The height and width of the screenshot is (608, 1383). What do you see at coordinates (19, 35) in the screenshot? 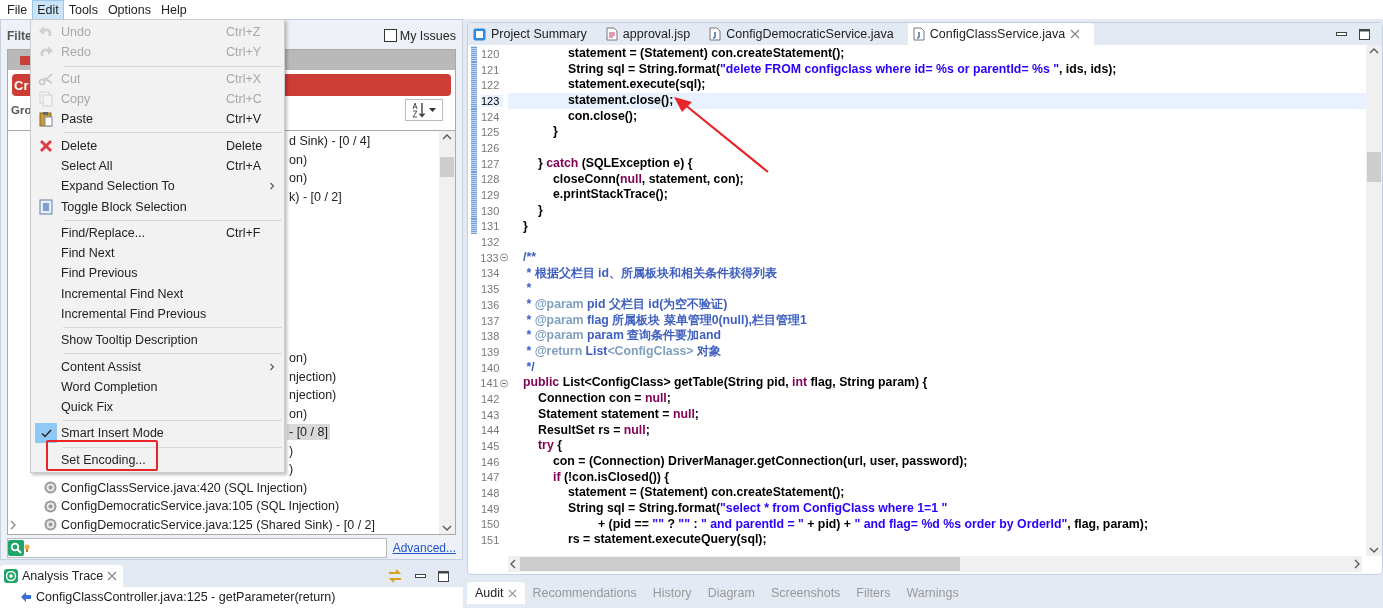
I see `filter-label: Filte` at bounding box center [19, 35].